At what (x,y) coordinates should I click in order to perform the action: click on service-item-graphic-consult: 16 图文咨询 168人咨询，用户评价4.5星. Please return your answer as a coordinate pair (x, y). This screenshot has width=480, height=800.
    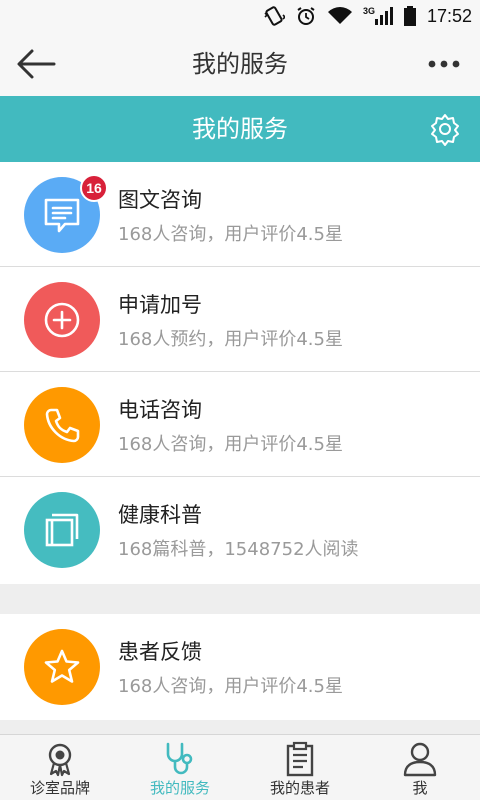
    Looking at the image, I should click on (240, 214).